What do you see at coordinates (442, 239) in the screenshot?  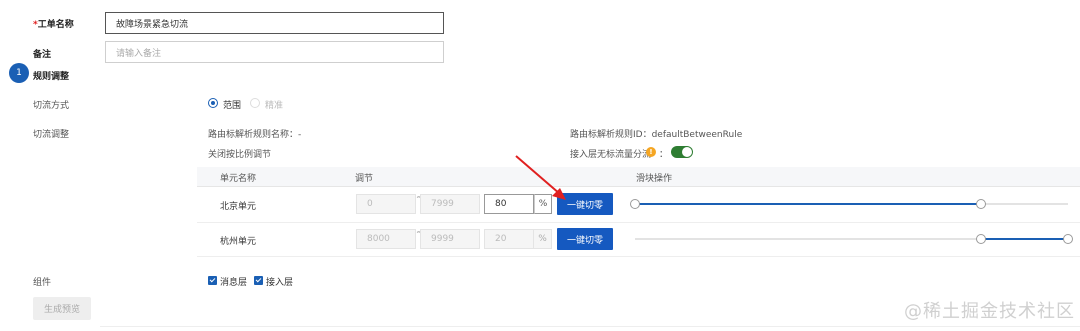 I see `row2-to-value: 9999` at bounding box center [442, 239].